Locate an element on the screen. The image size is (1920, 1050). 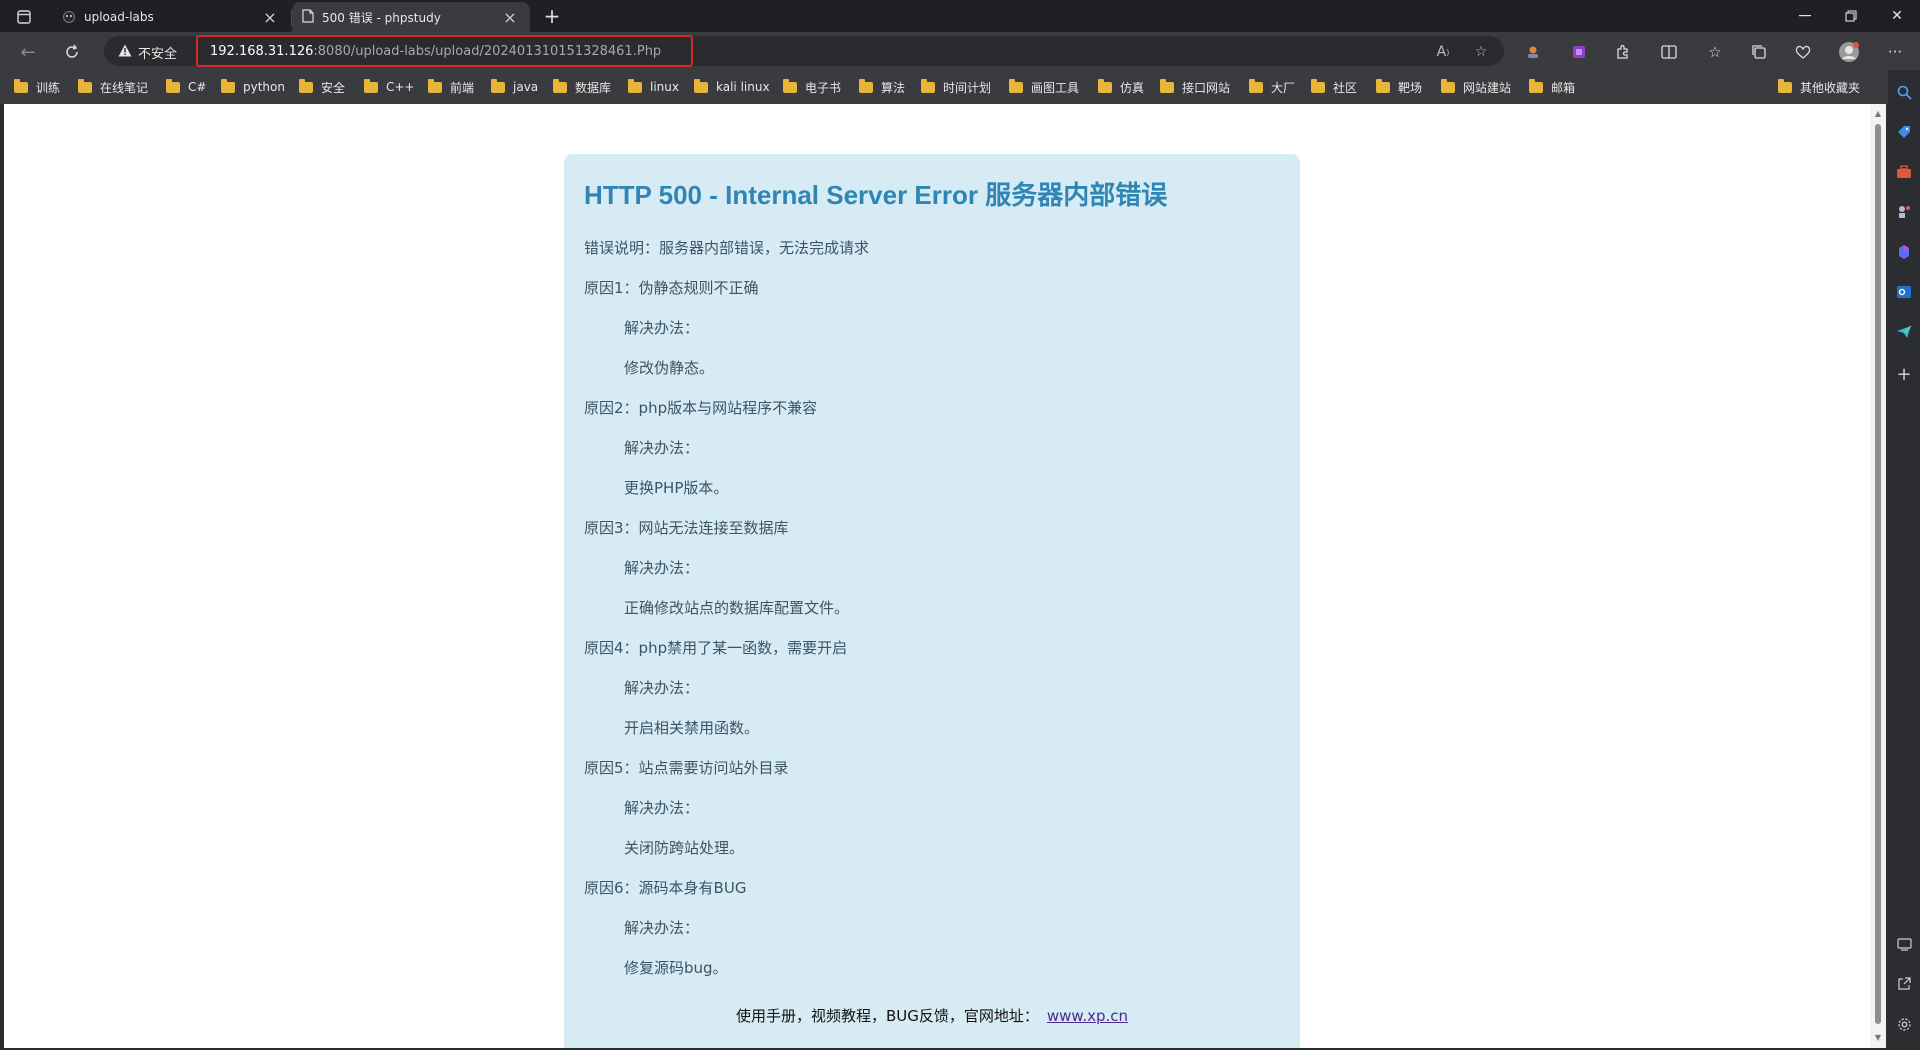
other-bookmarks-folder: 其他收藏夹 is located at coordinates (1819, 87).